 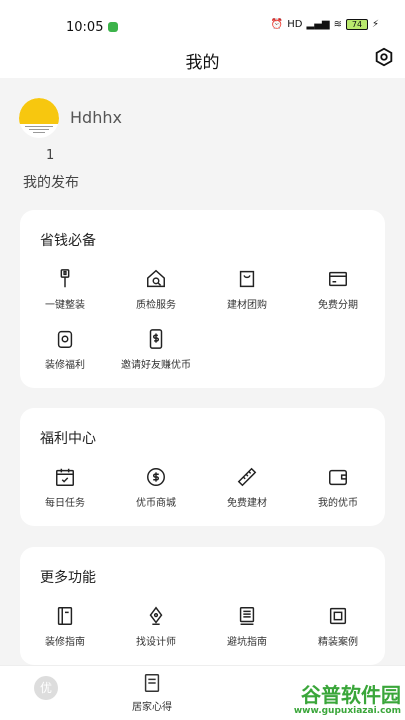 I want to click on more-title: 更多功能, so click(x=68, y=578).